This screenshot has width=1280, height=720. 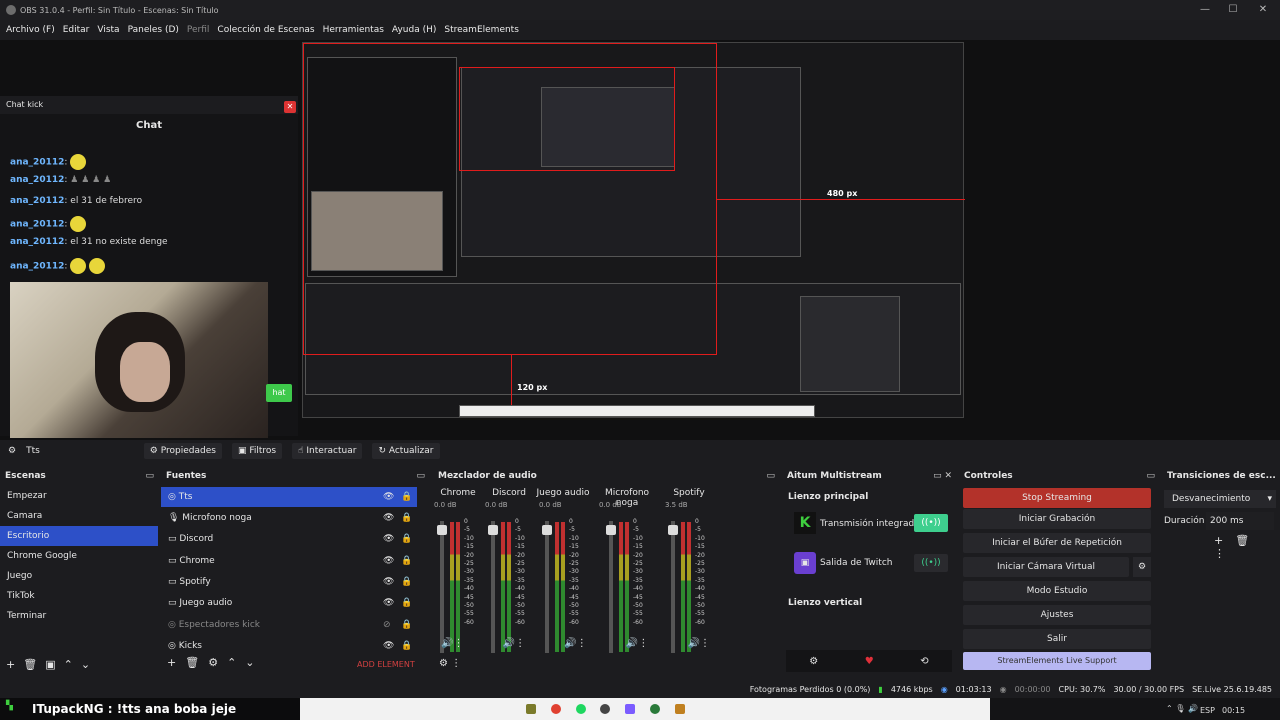 What do you see at coordinates (1233, 710) in the screenshot?
I see `tray-time: 00:15` at bounding box center [1233, 710].